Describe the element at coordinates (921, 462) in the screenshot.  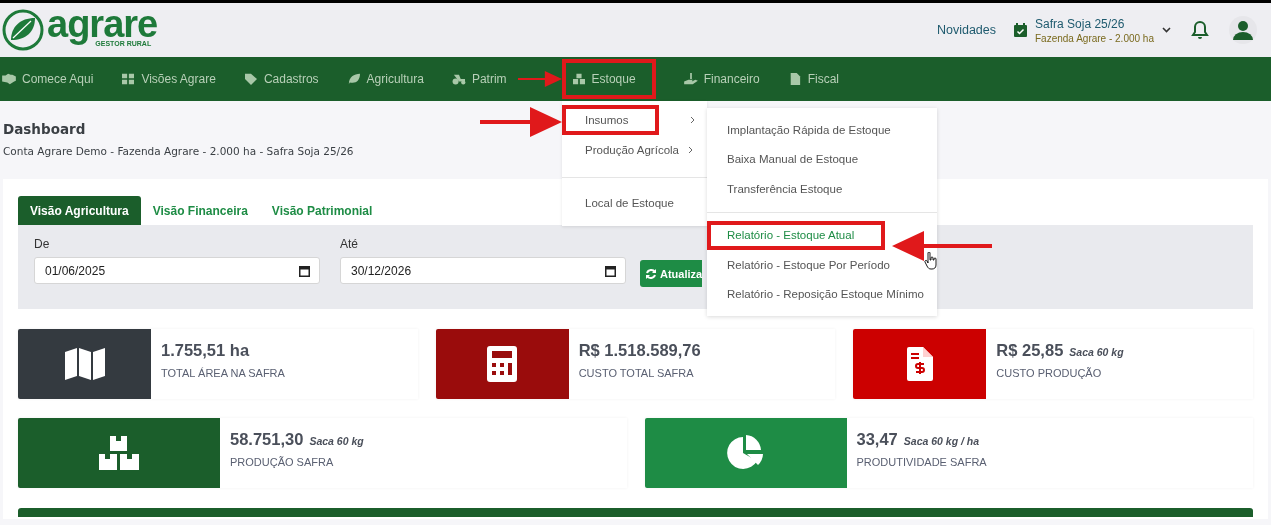
I see `stat-label: PRODUTIVIDADE SAFRA` at that location.